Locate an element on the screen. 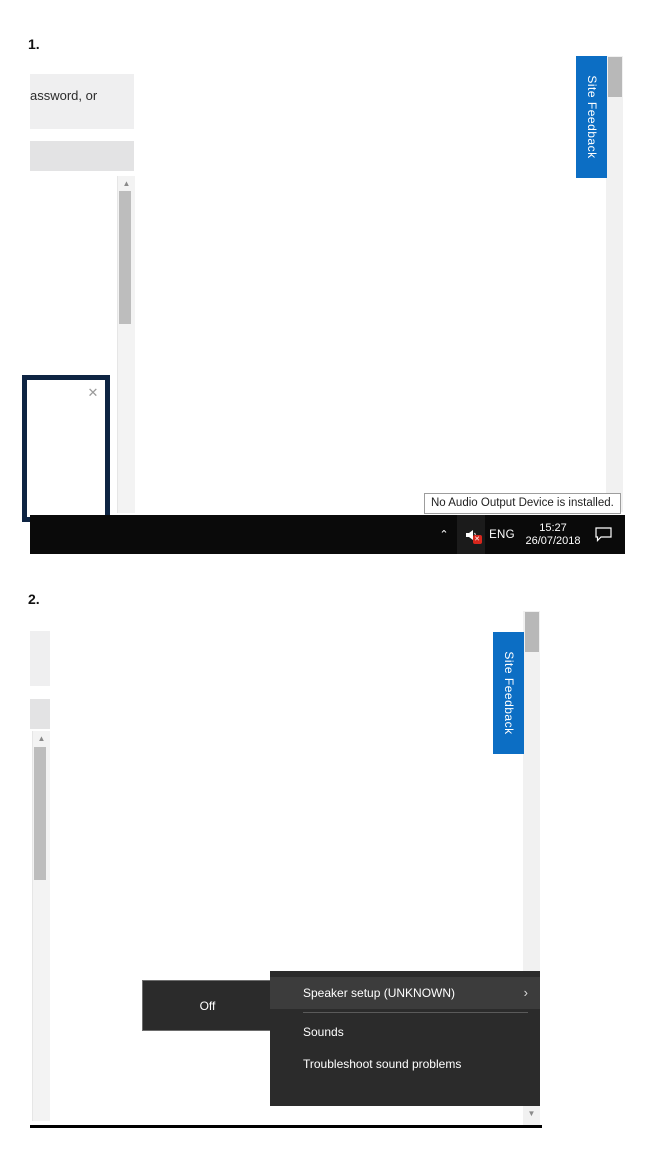 This screenshot has height=1158, width=655. menu-item-sounds: Sounds is located at coordinates (405, 1032).